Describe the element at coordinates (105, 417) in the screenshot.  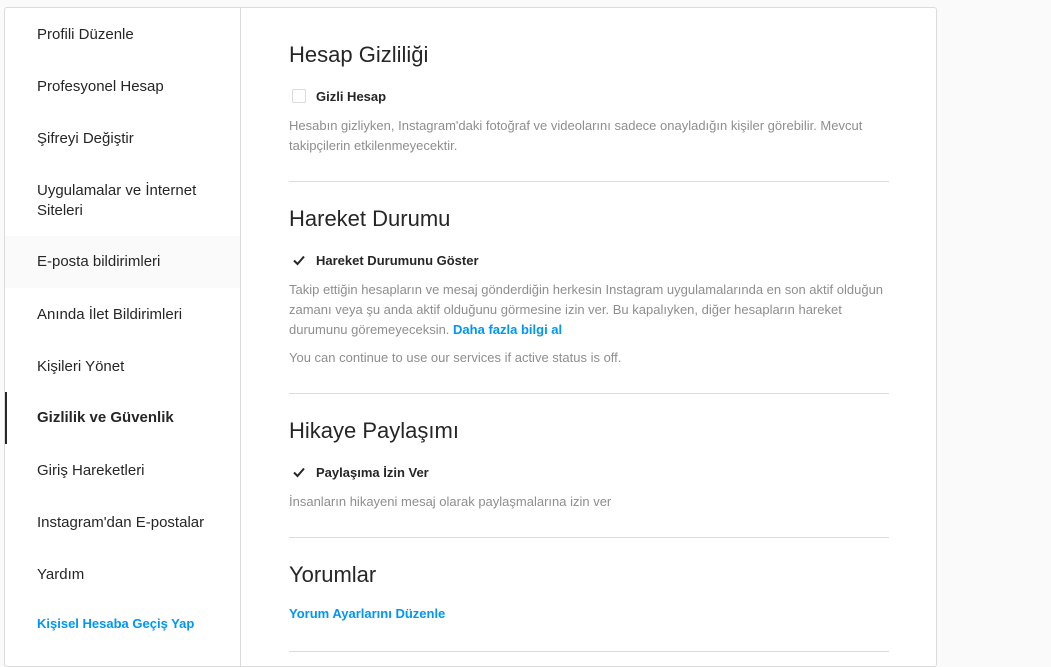
I see `sidebar-item-label: Gizlilik ve Güvenlik` at that location.